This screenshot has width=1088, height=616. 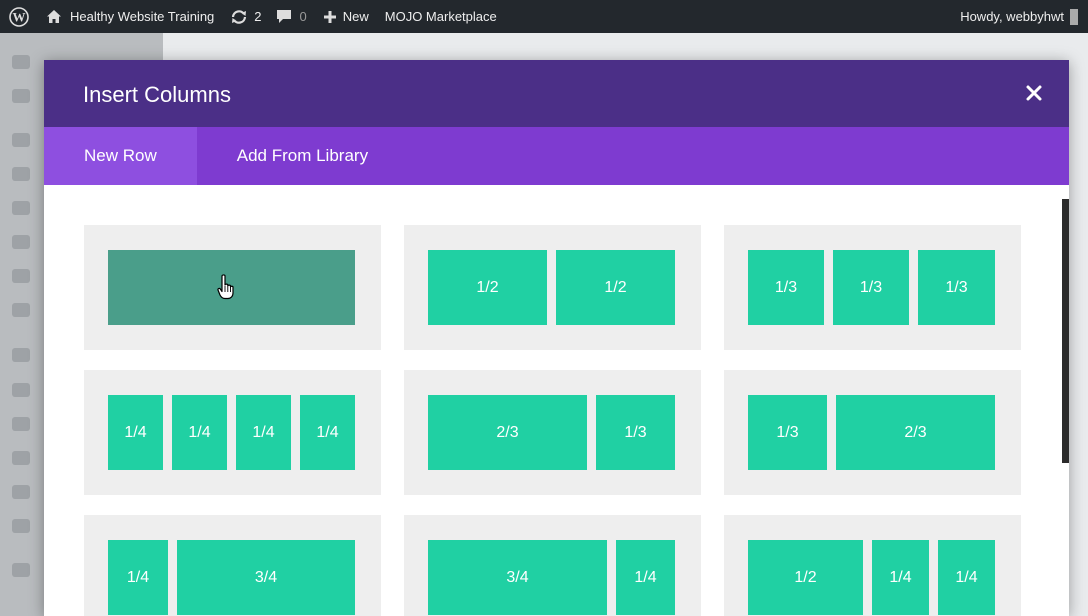 I want to click on modal-tabs: New Row Add From Library, so click(x=556, y=156).